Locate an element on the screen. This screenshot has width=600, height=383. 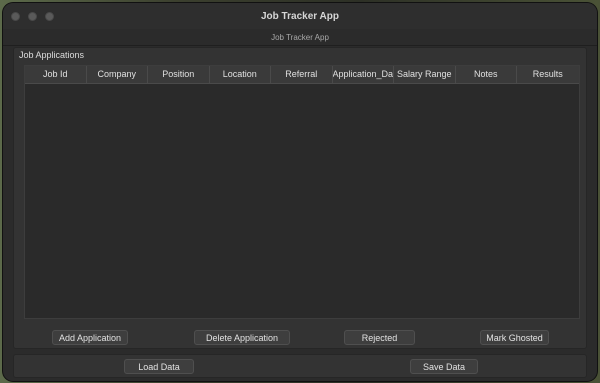
column-header-job-id: Job Id is located at coordinates (56, 74).